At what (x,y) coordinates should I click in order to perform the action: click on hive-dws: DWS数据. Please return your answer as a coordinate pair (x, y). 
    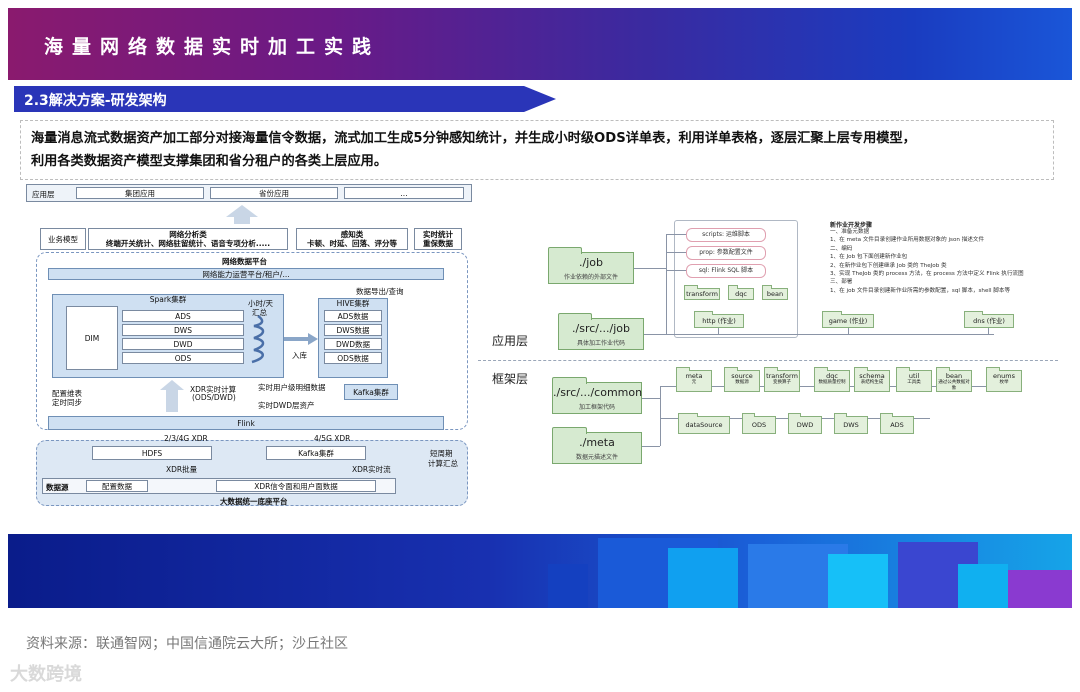
    Looking at the image, I should click on (353, 330).